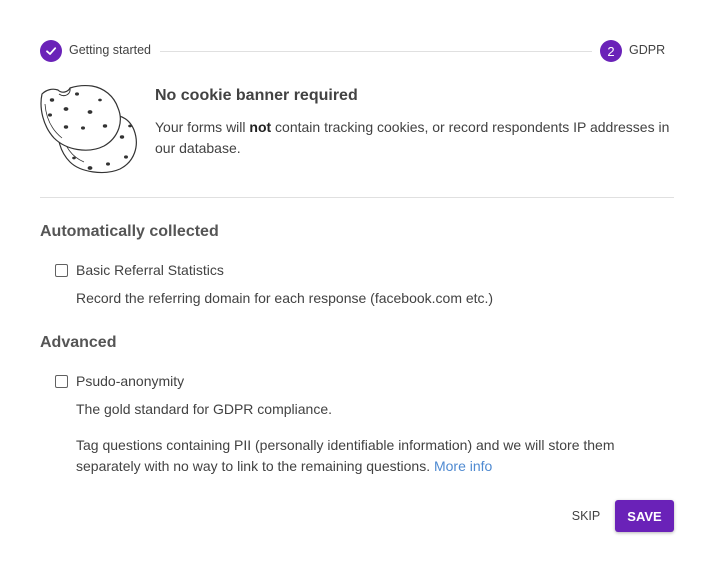  I want to click on cookies-illustration, so click(88, 129).